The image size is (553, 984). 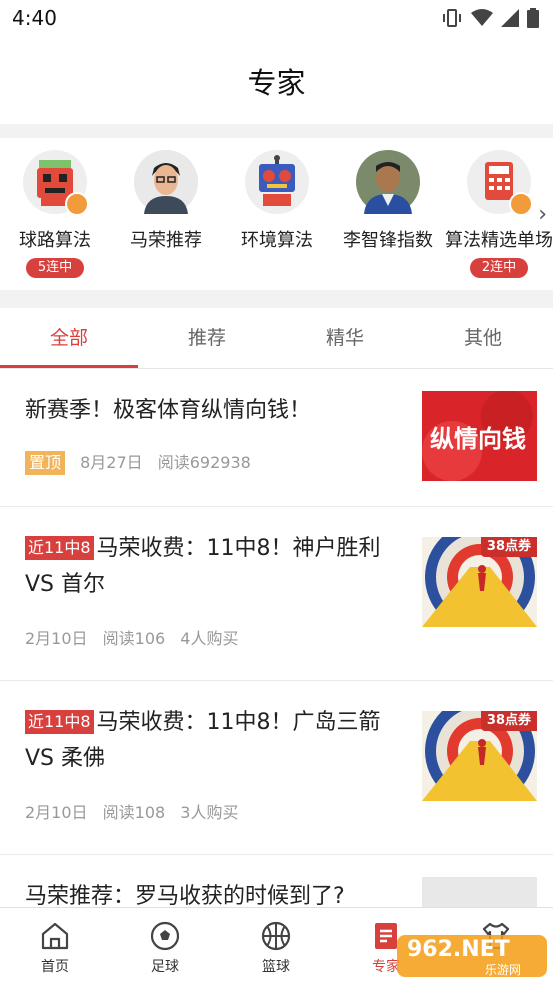 What do you see at coordinates (45, 463) in the screenshot?
I see `pinned-badge: 置顶` at bounding box center [45, 463].